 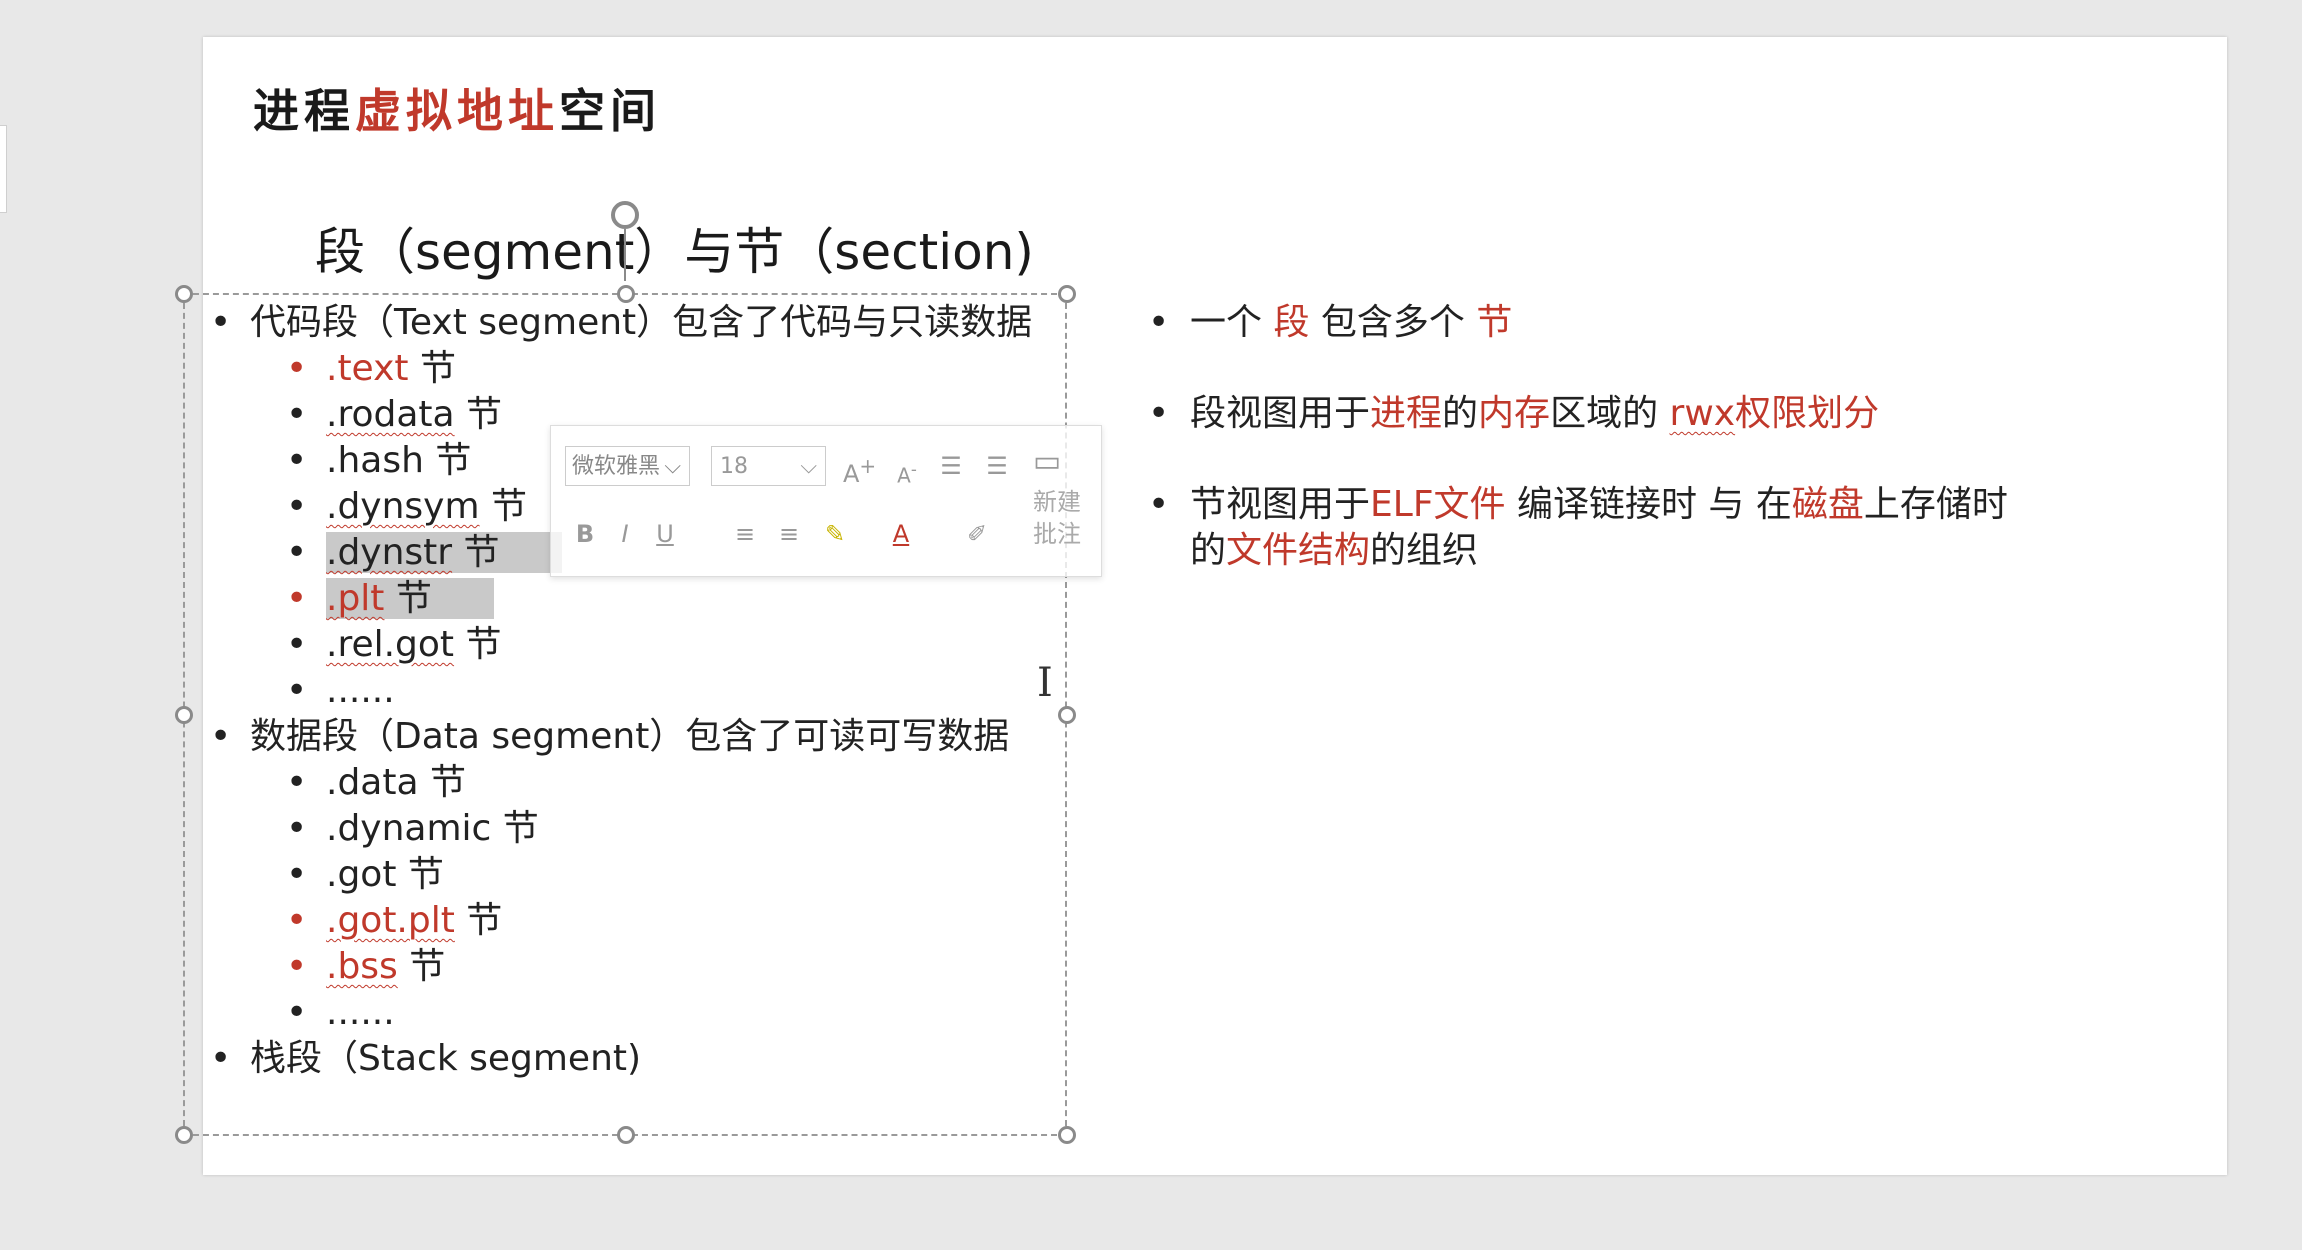 I want to click on segment-item: • 数据段（Data segment）包含了可读可写数据, so click(x=625, y=737).